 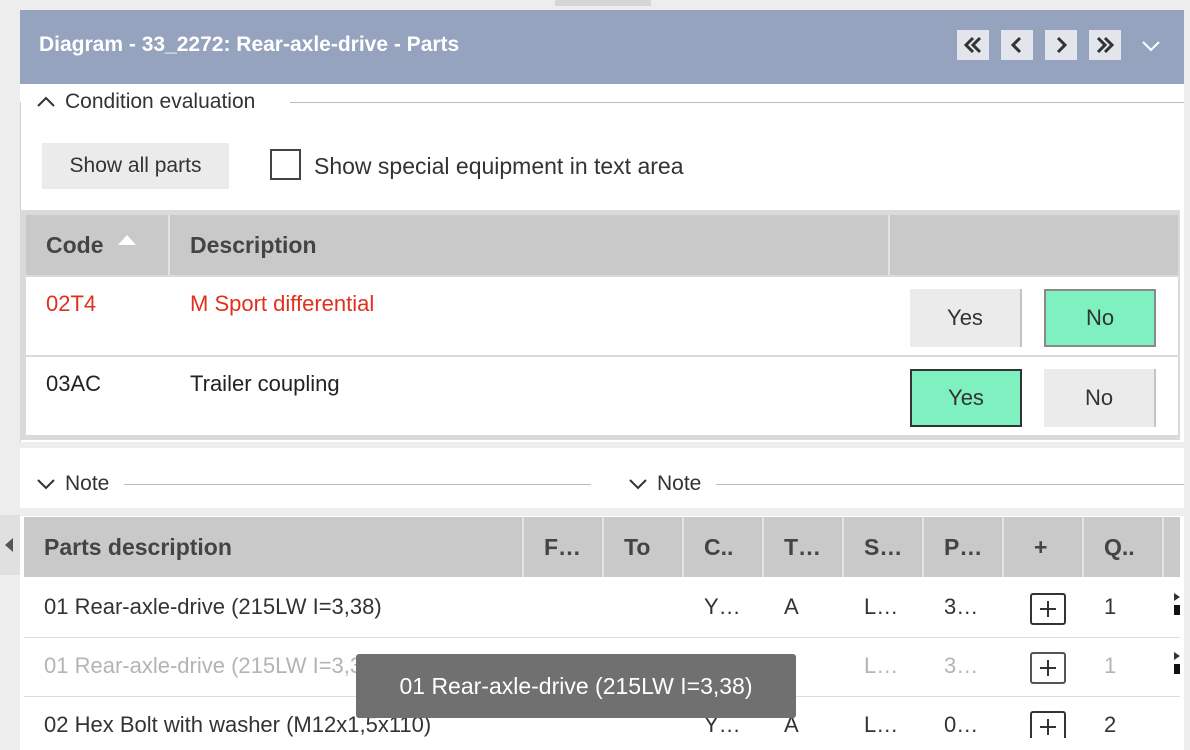 What do you see at coordinates (138, 547) in the screenshot?
I see `column-header-parts-description: Parts description` at bounding box center [138, 547].